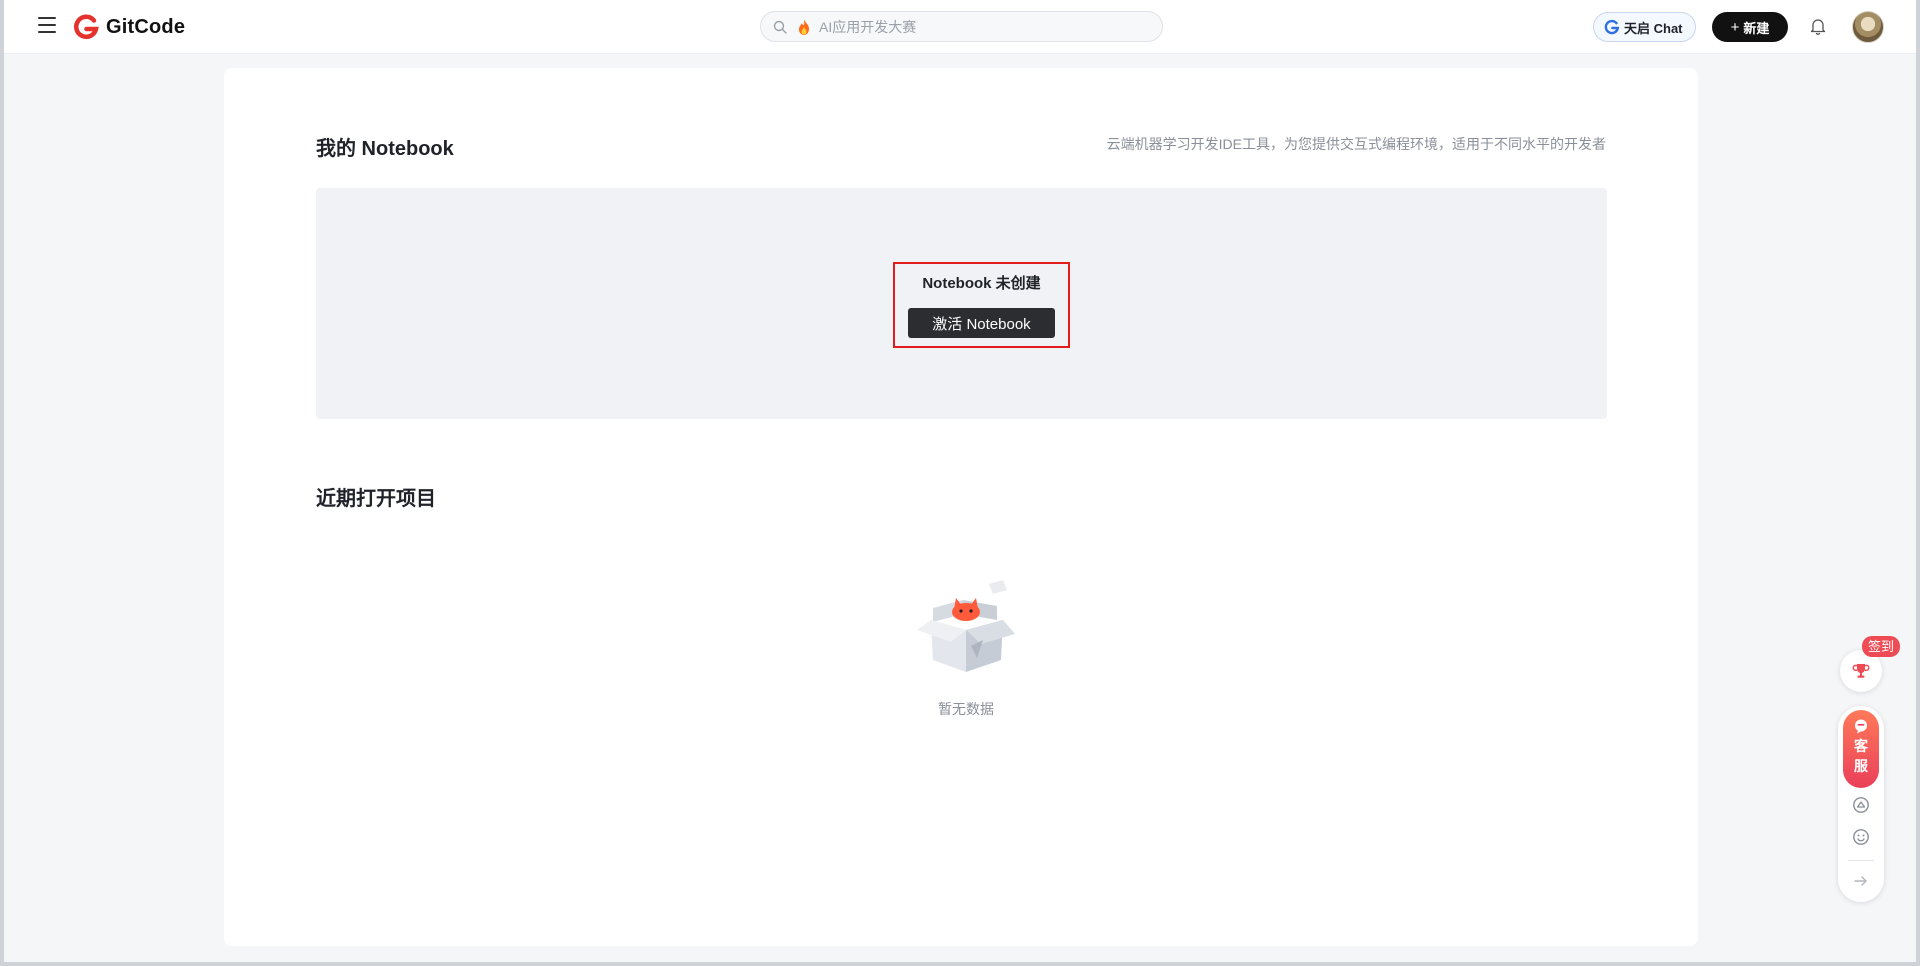  I want to click on empty-state: 暂无数据, so click(966, 647).